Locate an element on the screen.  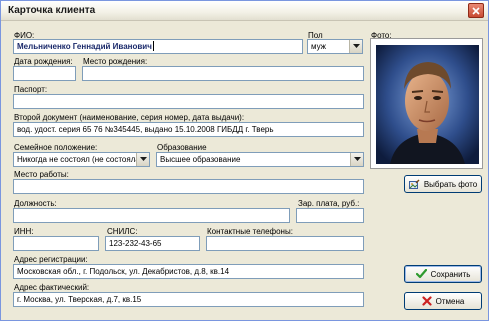
photo-frame is located at coordinates (426, 103).